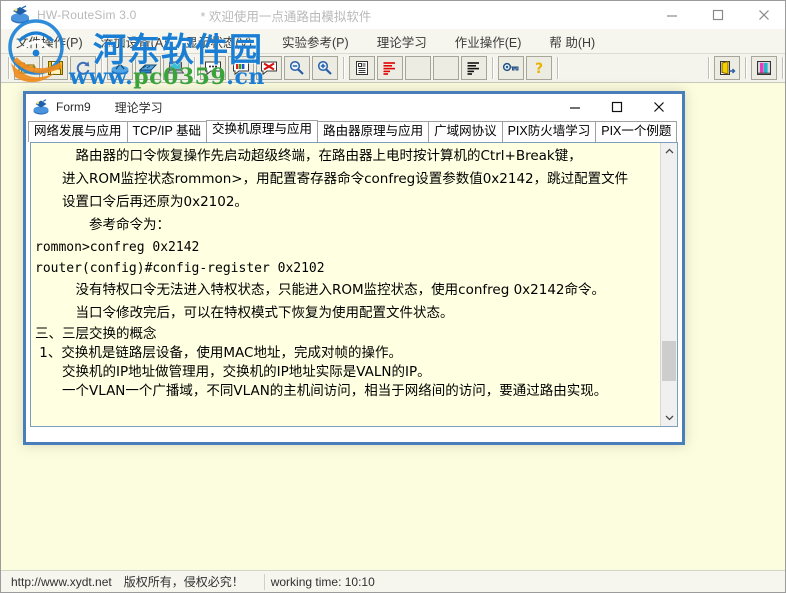  What do you see at coordinates (488, 41) in the screenshot?
I see `menu-homework: 作业操作(E)` at bounding box center [488, 41].